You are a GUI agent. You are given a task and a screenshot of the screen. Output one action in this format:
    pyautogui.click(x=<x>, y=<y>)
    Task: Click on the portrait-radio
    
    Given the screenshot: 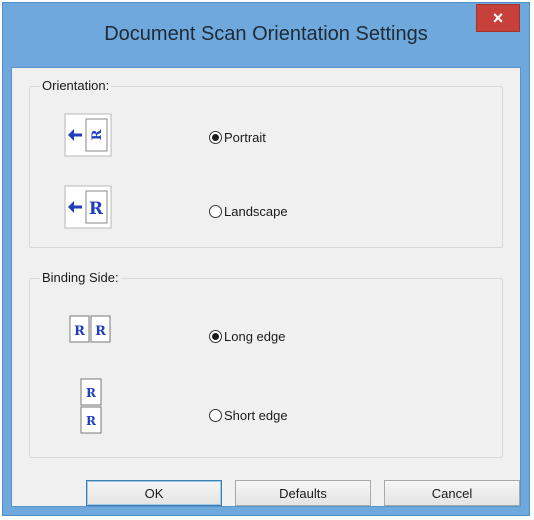 What is the action you would take?
    pyautogui.click(x=215, y=137)
    